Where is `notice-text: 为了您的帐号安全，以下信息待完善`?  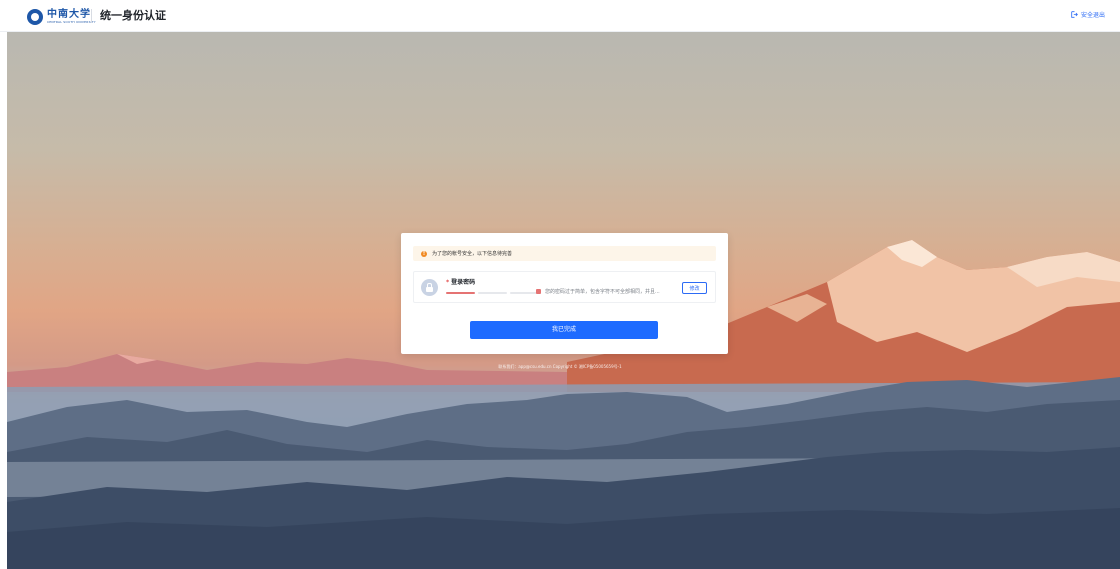 notice-text: 为了您的帐号安全，以下信息待完善 is located at coordinates (472, 254).